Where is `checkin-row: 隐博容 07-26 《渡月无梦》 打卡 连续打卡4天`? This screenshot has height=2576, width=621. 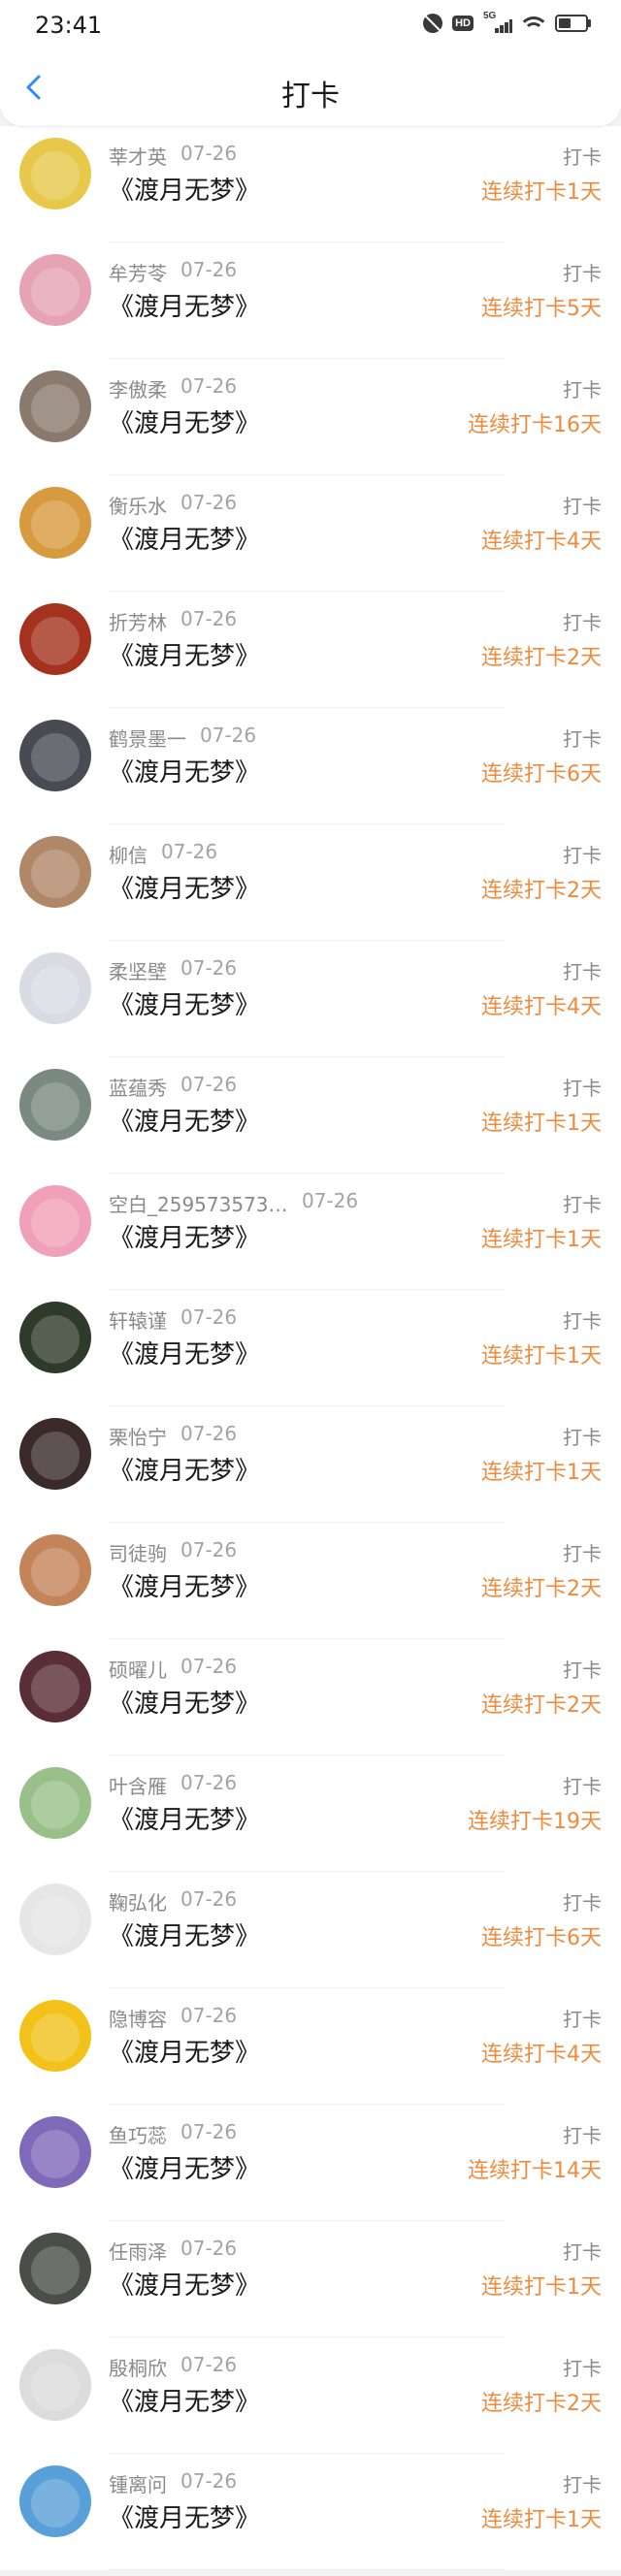
checkin-row: 隐博容 07-26 《渡月无梦》 打卡 连续打卡4天 is located at coordinates (310, 2046).